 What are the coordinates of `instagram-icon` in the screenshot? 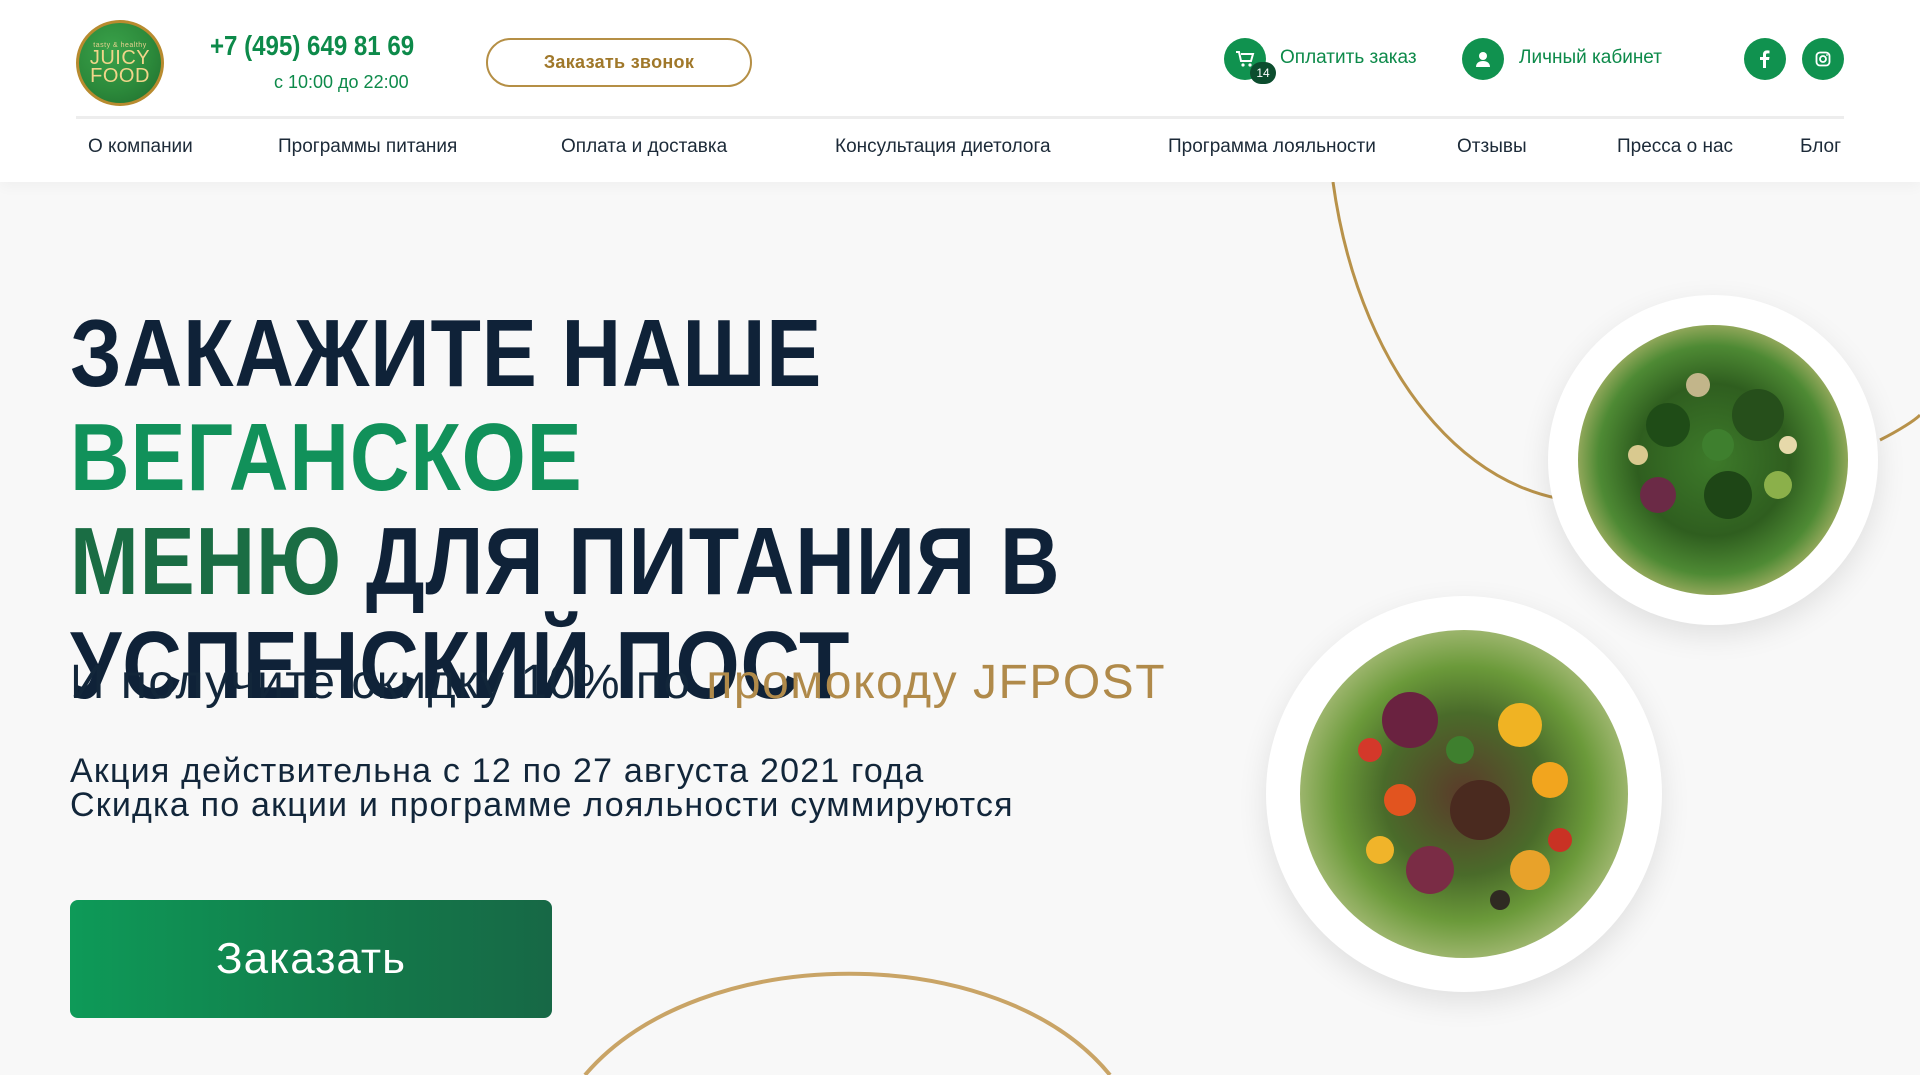 It's located at (1823, 59).